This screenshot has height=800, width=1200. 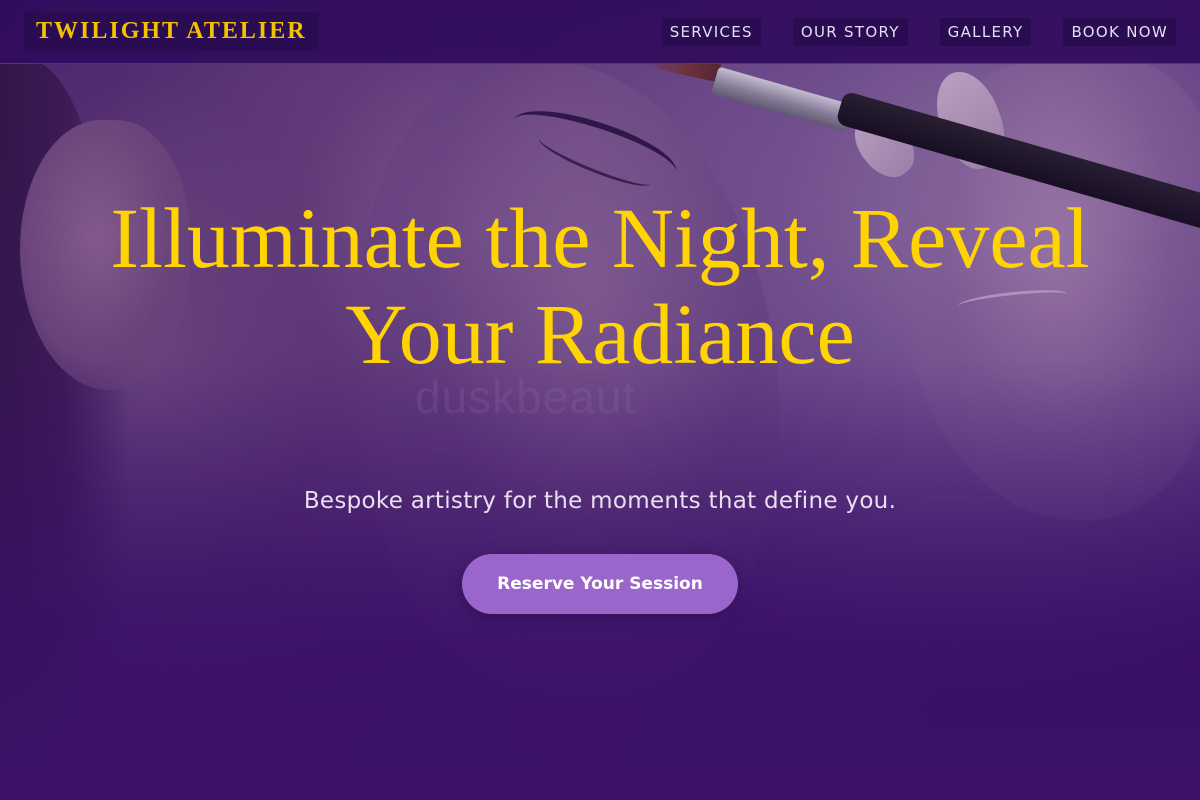 What do you see at coordinates (711, 31) in the screenshot?
I see `nav-link-services: SERVICES` at bounding box center [711, 31].